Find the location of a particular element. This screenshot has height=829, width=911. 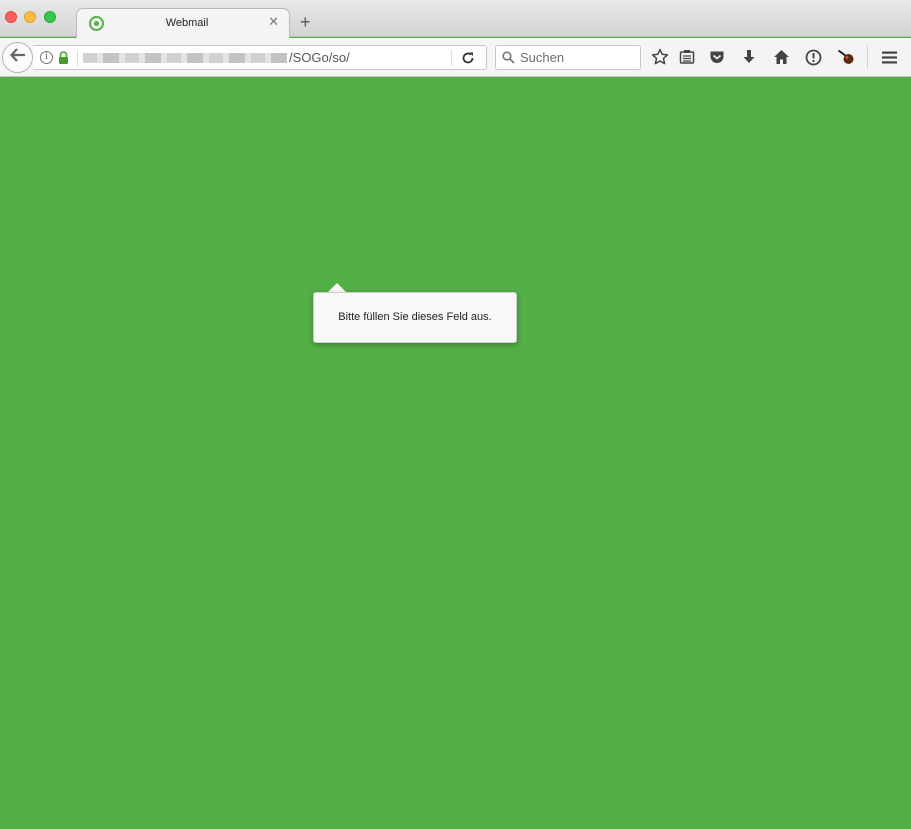

new-tab-button: + is located at coordinates (305, 22).